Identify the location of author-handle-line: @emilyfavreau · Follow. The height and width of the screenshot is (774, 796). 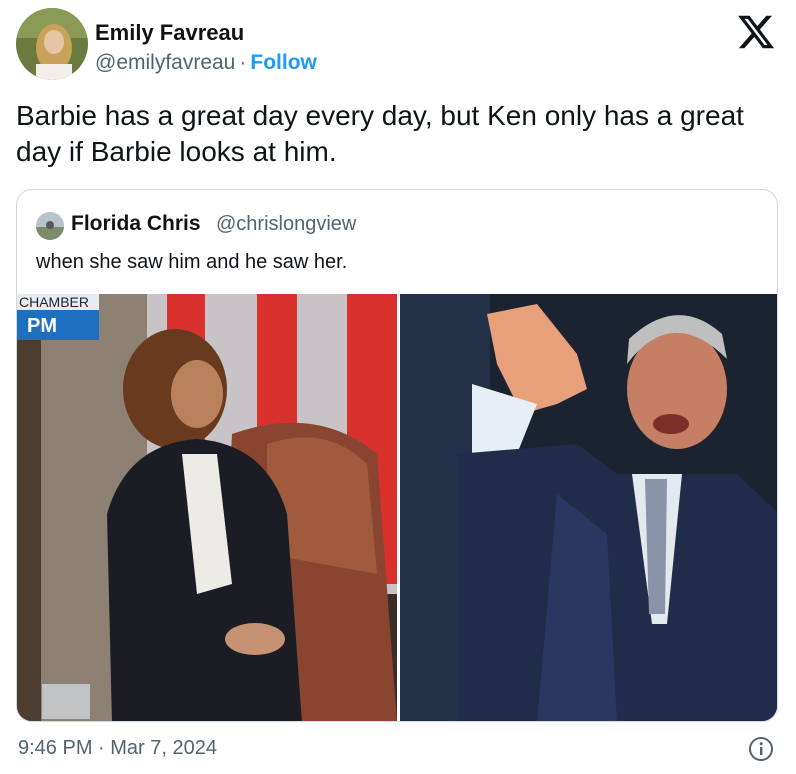
(206, 63).